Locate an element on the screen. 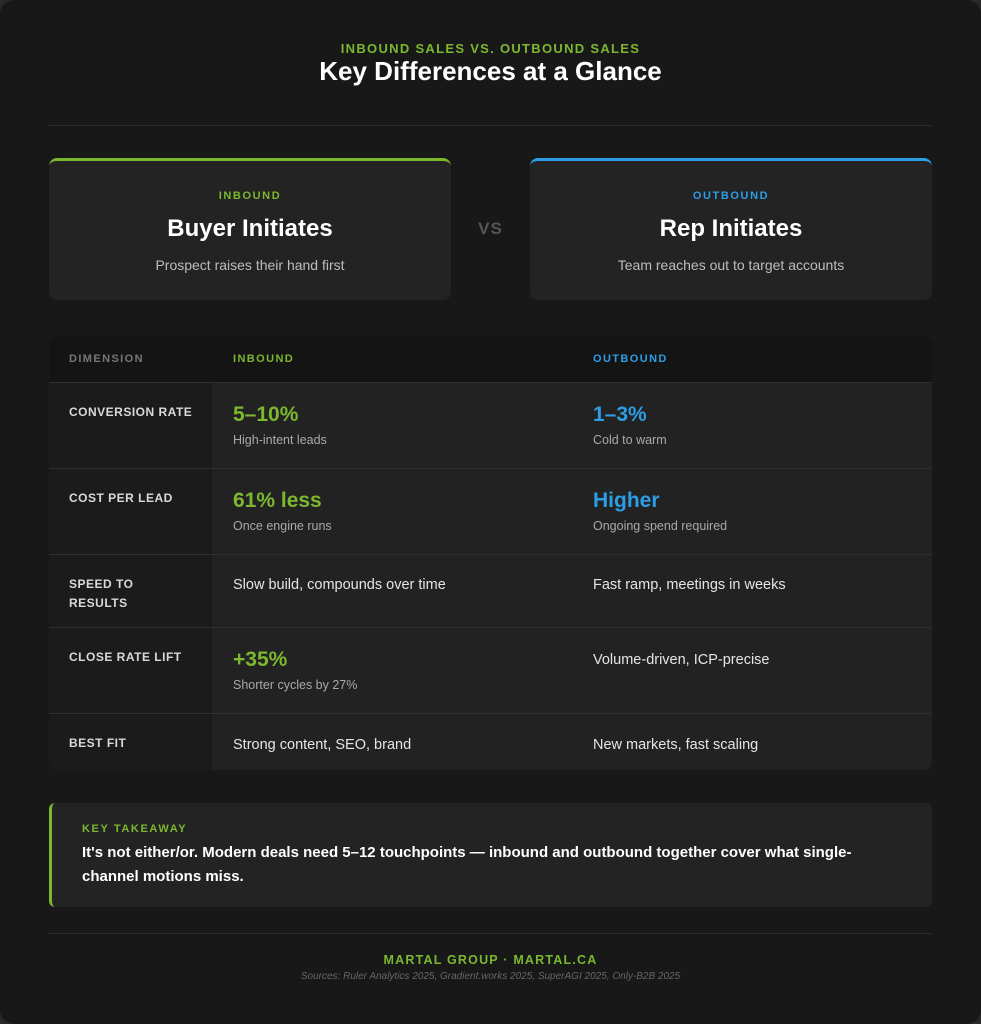  page-title: Key Differences at a Glance is located at coordinates (490, 71).